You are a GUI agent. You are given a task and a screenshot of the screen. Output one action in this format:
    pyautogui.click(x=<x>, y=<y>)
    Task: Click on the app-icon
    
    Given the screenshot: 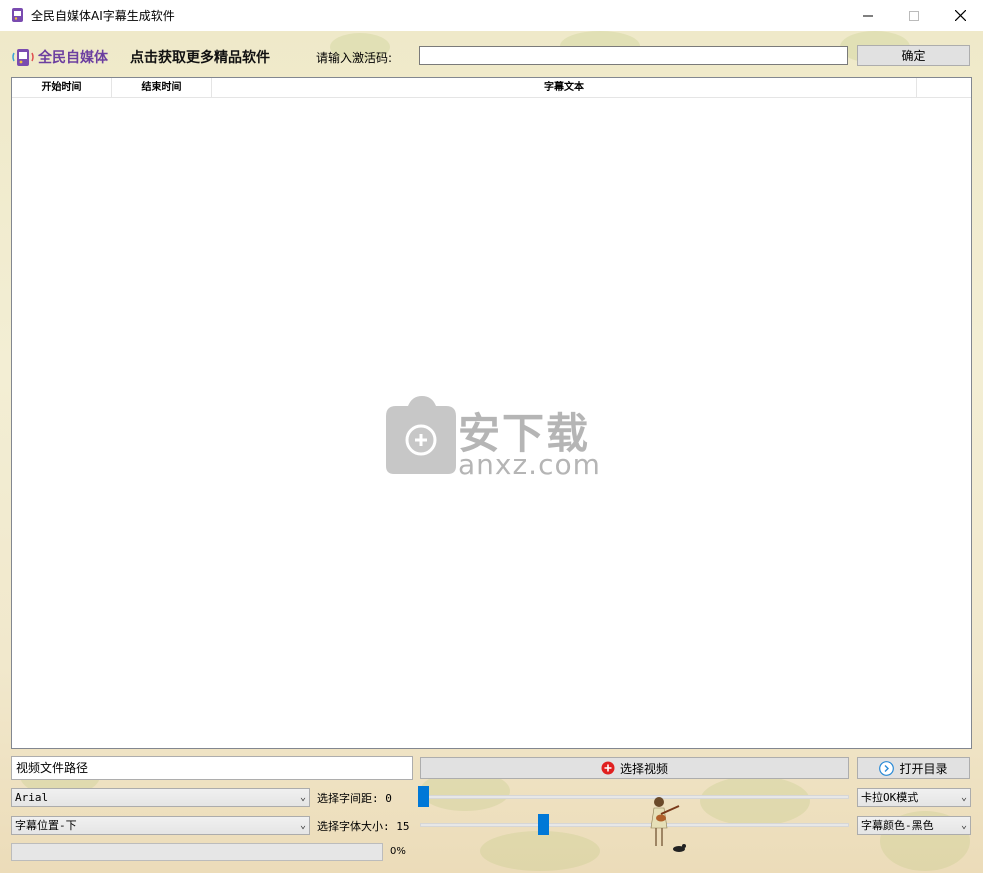 What is the action you would take?
    pyautogui.click(x=17, y=15)
    